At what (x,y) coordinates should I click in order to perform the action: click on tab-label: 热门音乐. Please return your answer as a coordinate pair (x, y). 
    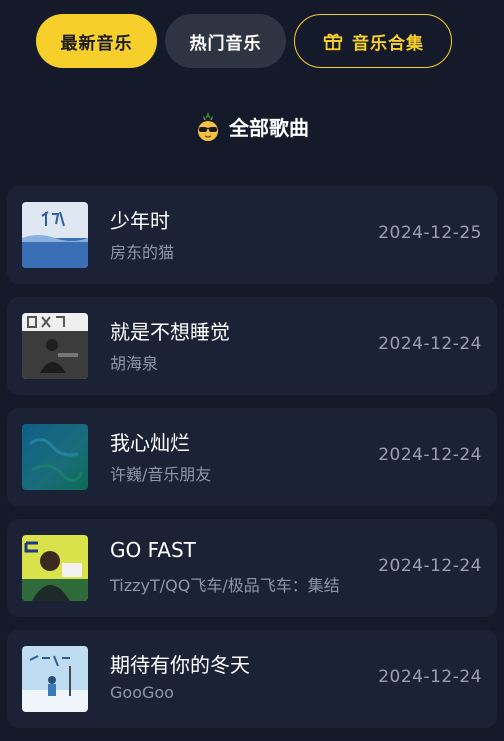
    Looking at the image, I should click on (225, 43).